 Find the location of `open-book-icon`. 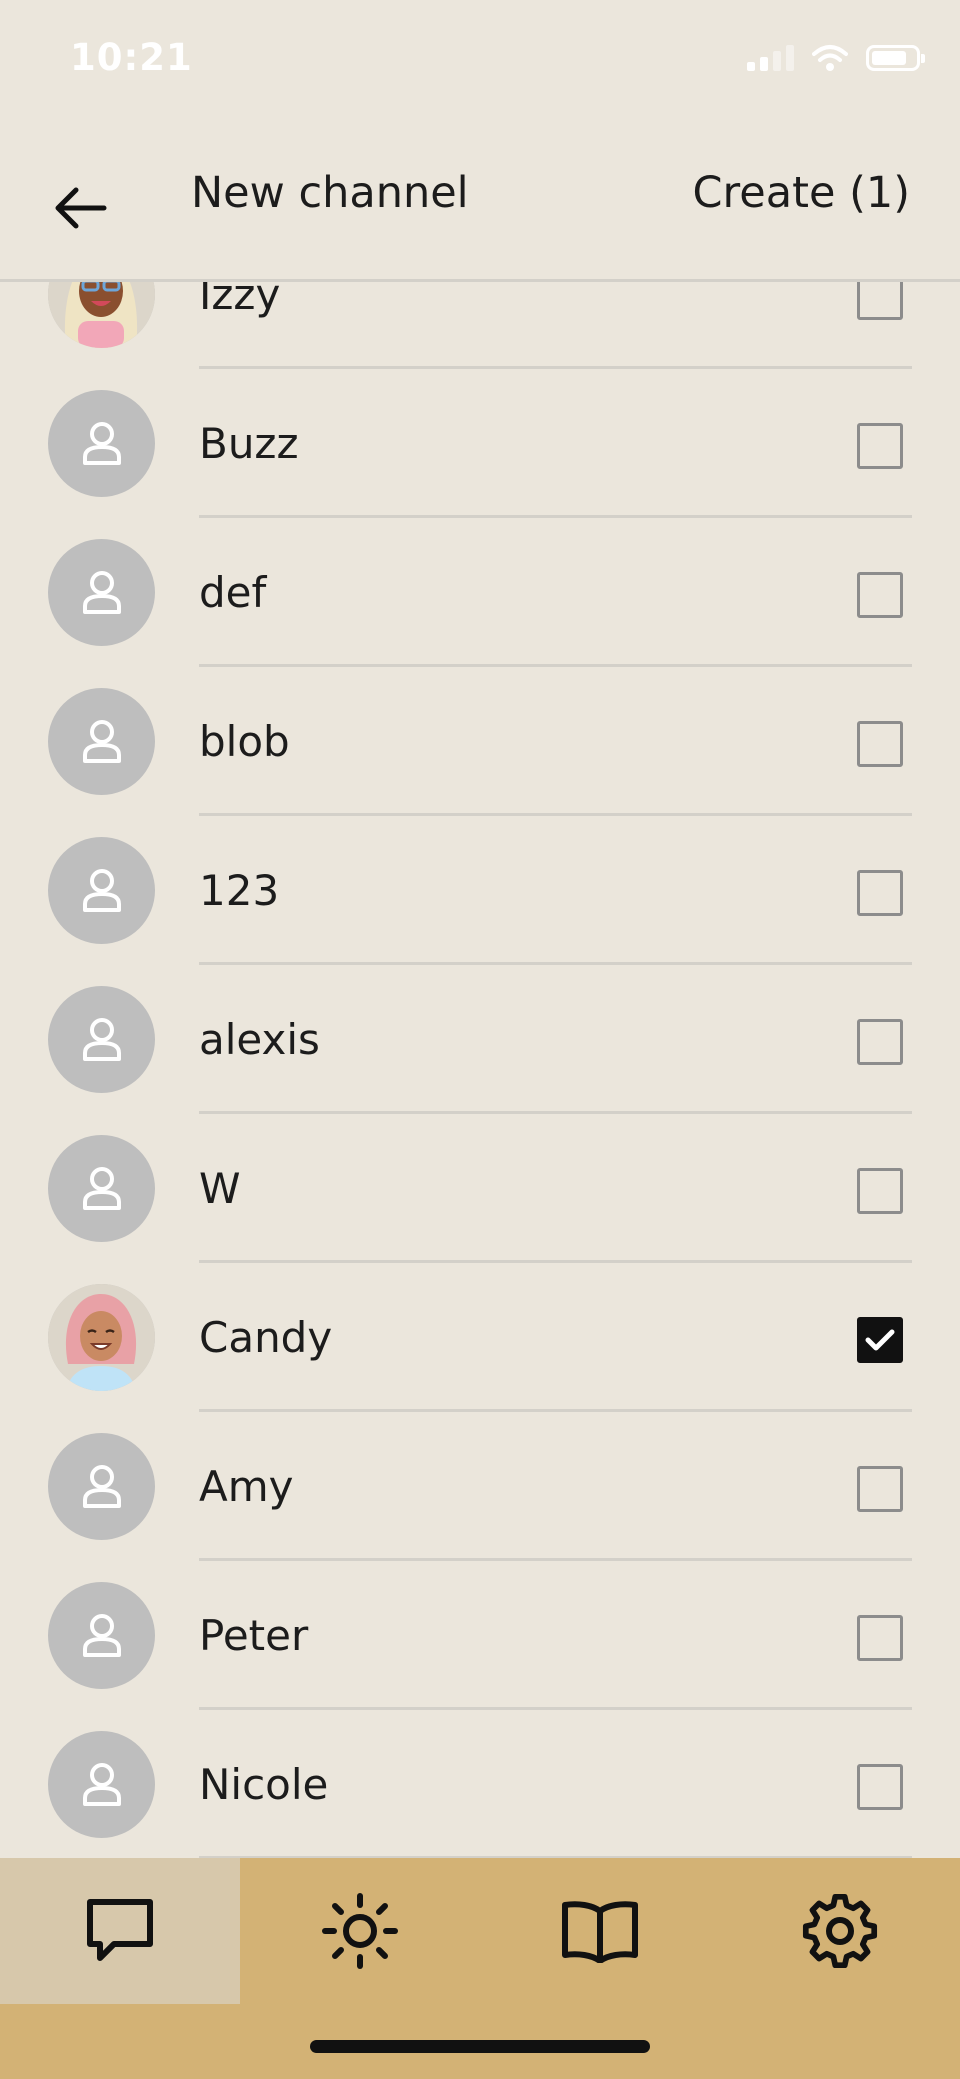

open-book-icon is located at coordinates (600, 1932).